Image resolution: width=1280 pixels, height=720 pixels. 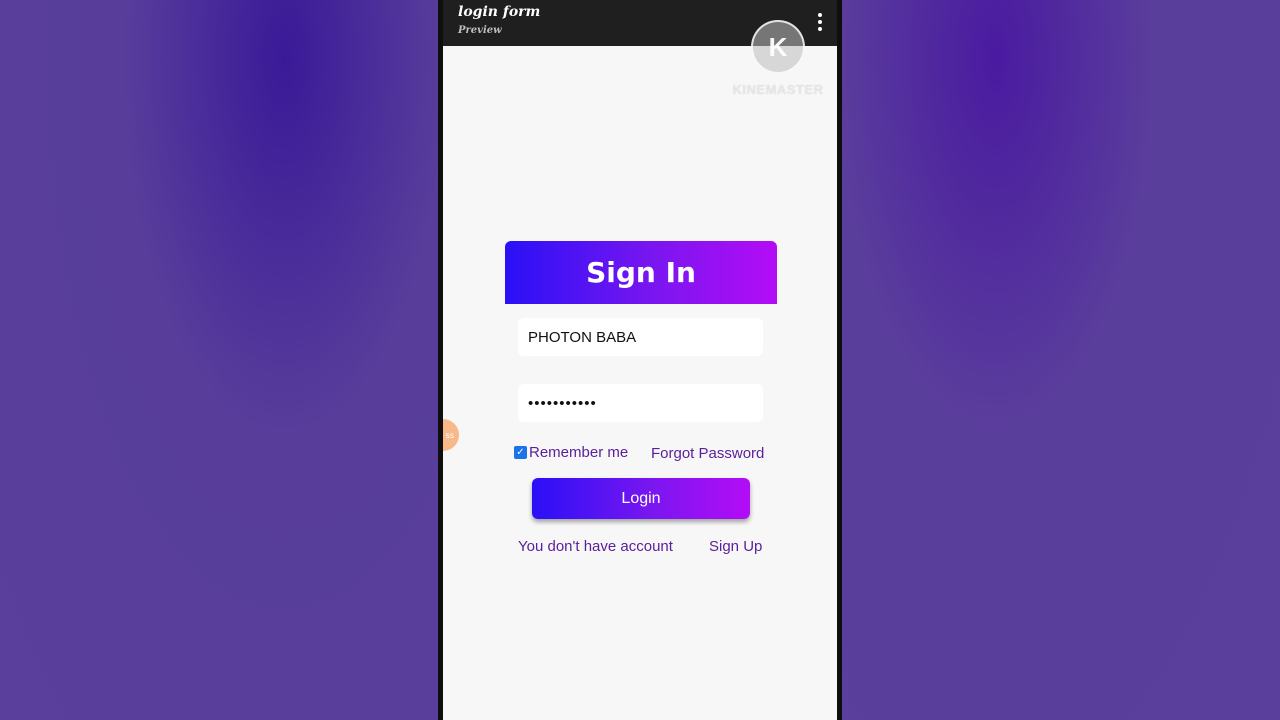 What do you see at coordinates (480, 30) in the screenshot?
I see `app-bar-subtitle: Preview` at bounding box center [480, 30].